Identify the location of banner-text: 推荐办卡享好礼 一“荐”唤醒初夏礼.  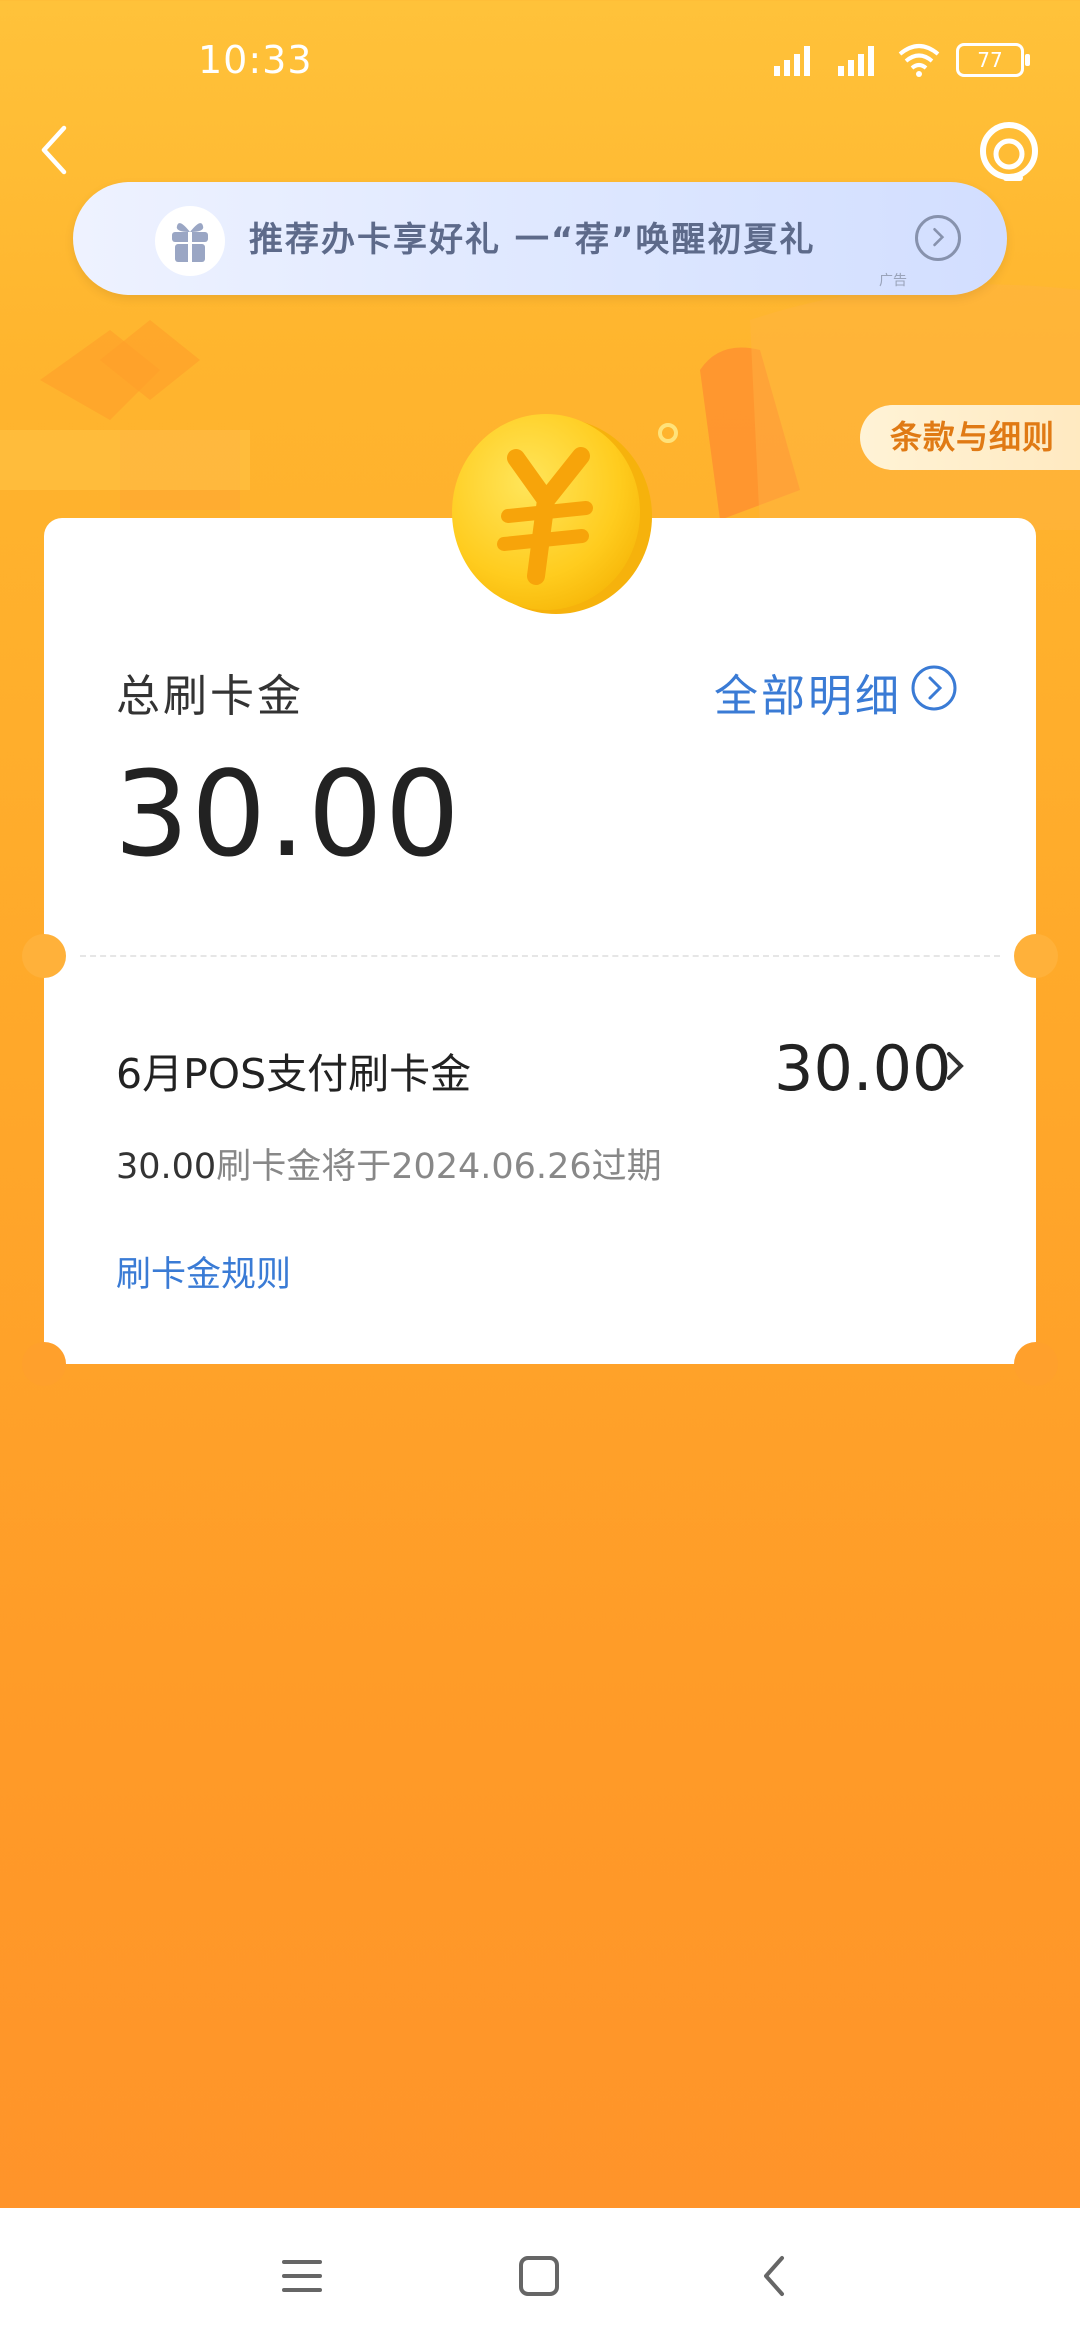
(532, 240).